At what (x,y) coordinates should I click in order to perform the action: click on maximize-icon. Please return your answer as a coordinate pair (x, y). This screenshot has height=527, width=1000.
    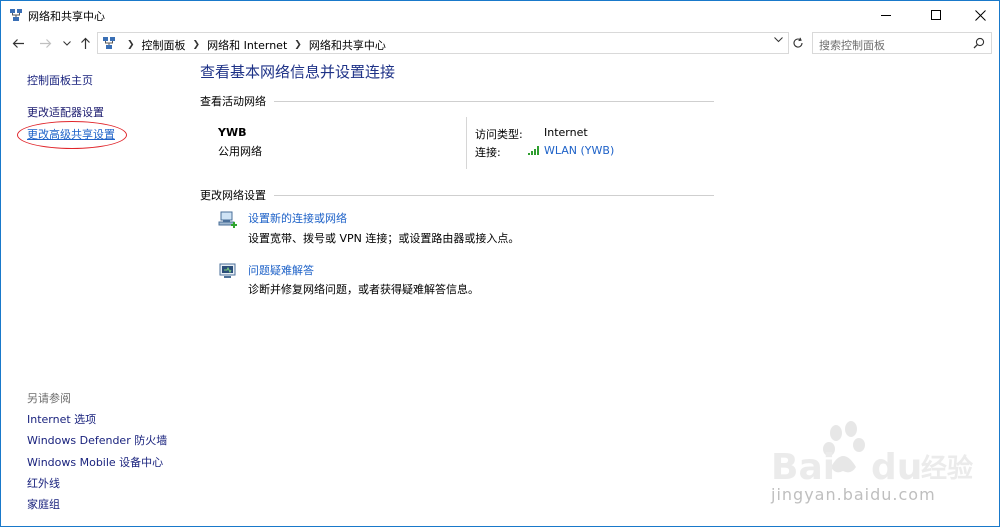
    Looking at the image, I should click on (936, 15).